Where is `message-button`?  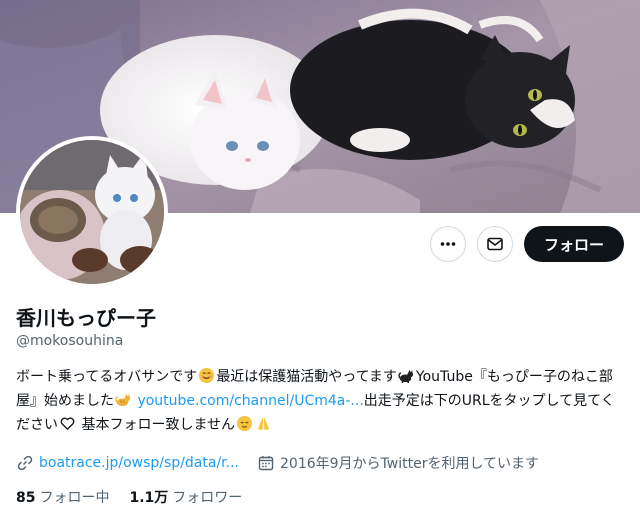 message-button is located at coordinates (495, 244).